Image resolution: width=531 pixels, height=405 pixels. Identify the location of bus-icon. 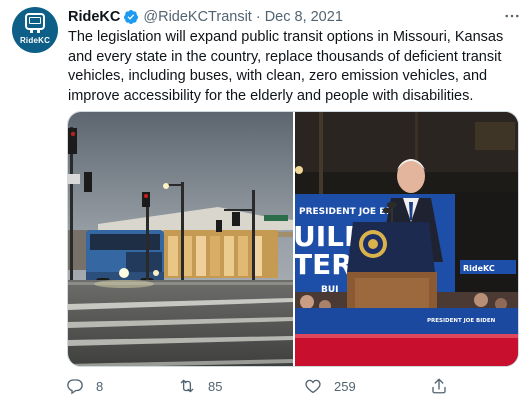
(35, 23).